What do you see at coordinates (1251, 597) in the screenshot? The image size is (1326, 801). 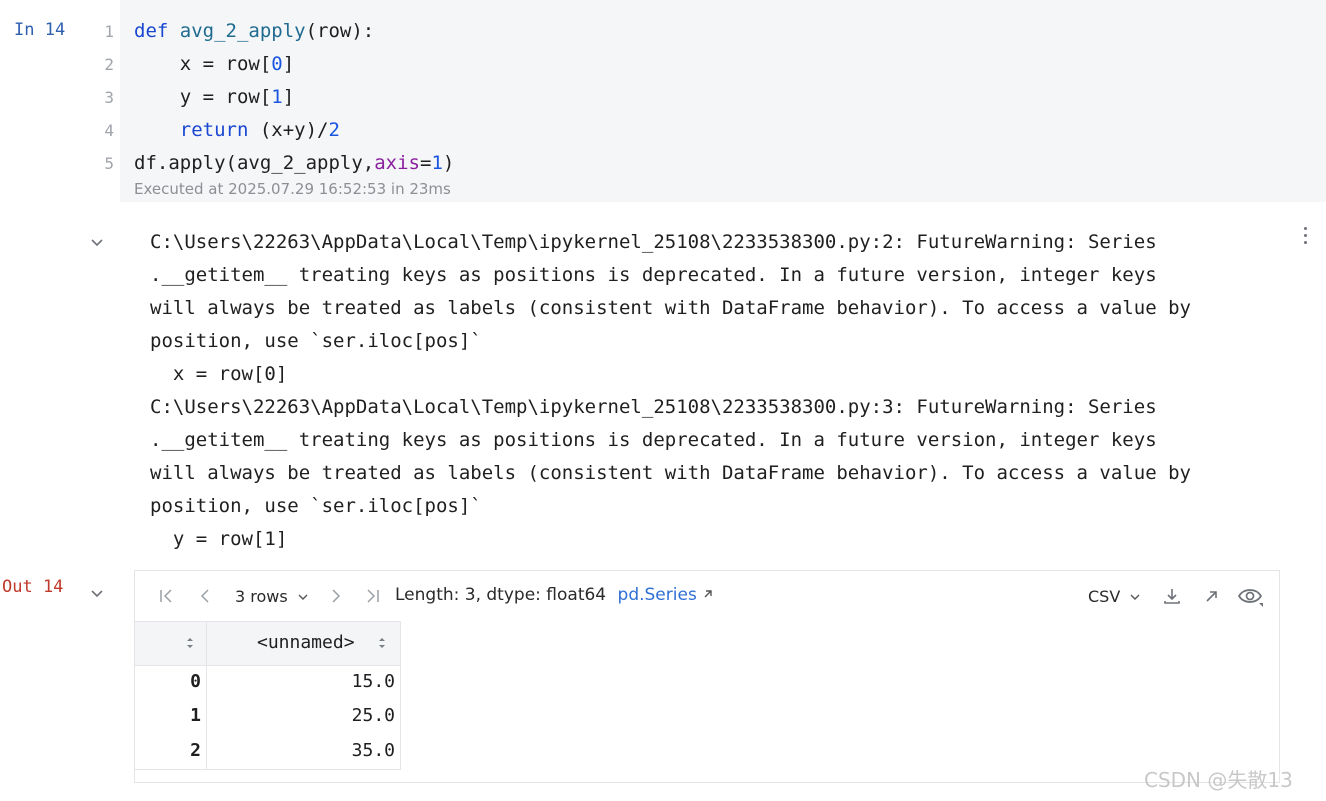 I see `eye-icon` at bounding box center [1251, 597].